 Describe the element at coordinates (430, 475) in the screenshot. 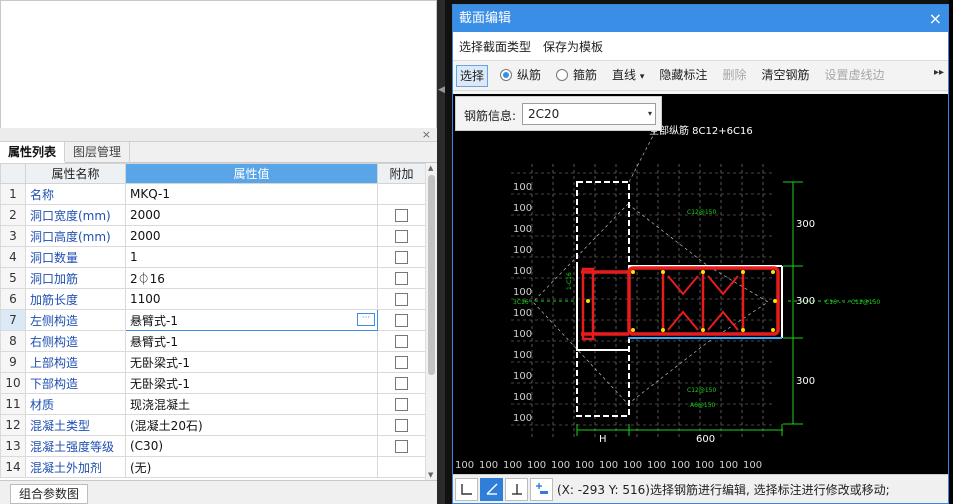

I see `scroll-down-icon: ▼` at that location.